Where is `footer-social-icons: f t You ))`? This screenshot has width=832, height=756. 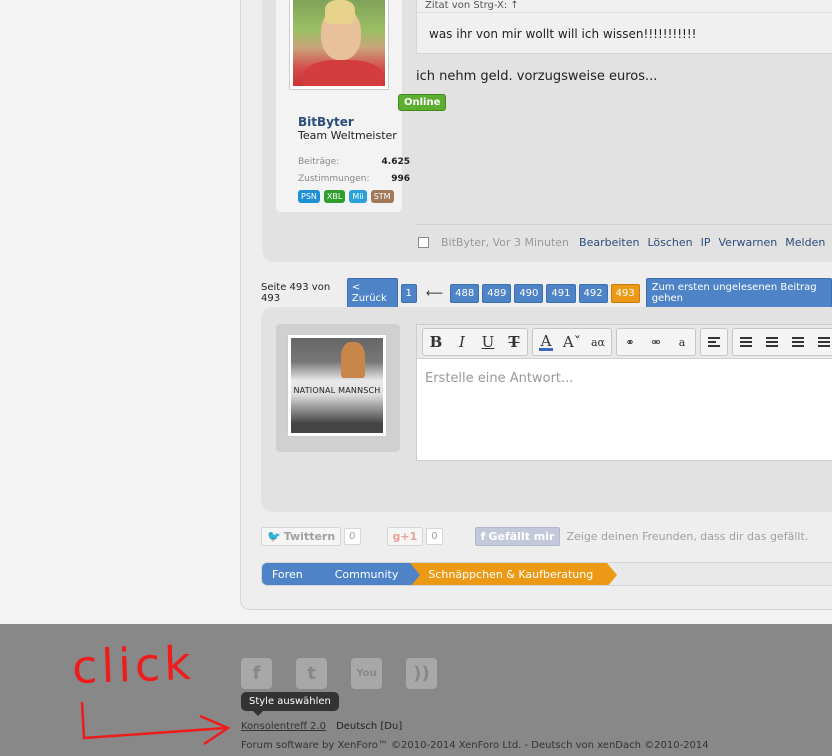
footer-social-icons: f t You )) is located at coordinates (339, 673).